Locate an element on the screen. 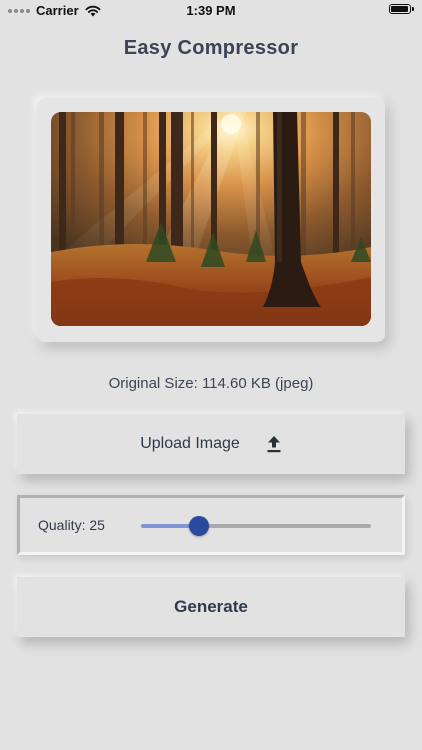 The height and width of the screenshot is (750, 422). generate-button-label: Generate is located at coordinates (211, 606).